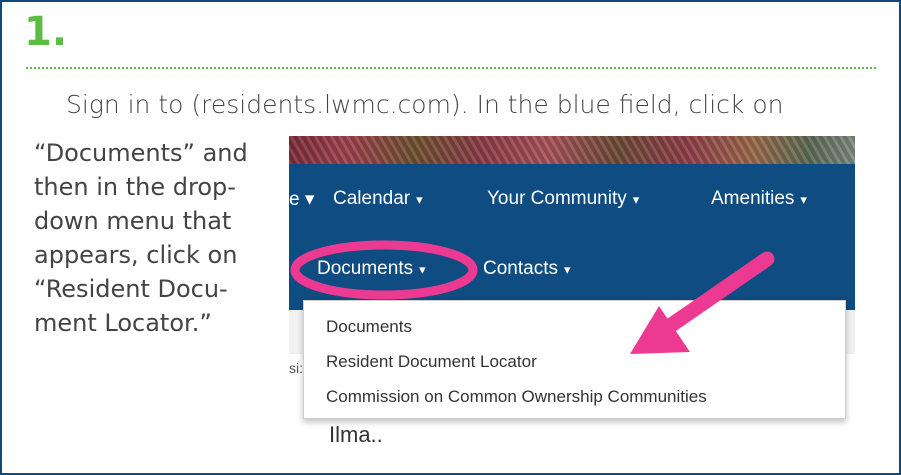  Describe the element at coordinates (301, 199) in the screenshot. I see `nav-item-partial: e ▾` at that location.